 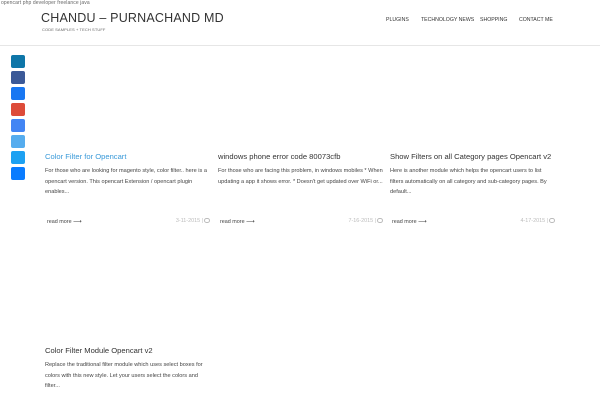 What do you see at coordinates (493, 20) in the screenshot?
I see `nav-item-shopping: SHOPPING` at bounding box center [493, 20].